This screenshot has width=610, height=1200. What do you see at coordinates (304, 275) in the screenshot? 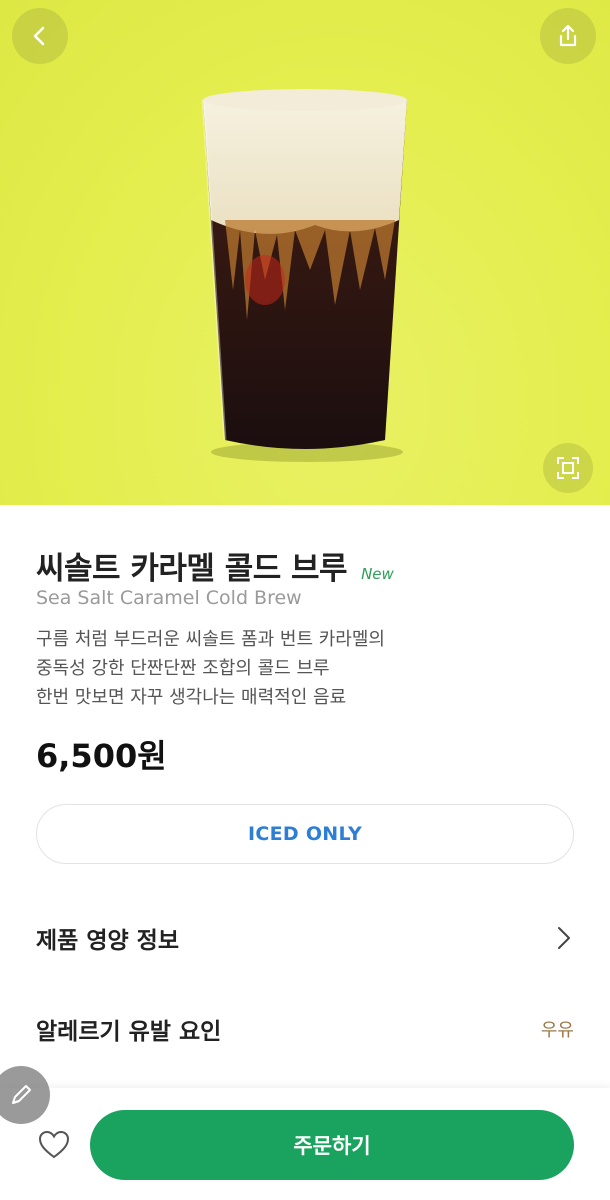
I see `drink-image` at bounding box center [304, 275].